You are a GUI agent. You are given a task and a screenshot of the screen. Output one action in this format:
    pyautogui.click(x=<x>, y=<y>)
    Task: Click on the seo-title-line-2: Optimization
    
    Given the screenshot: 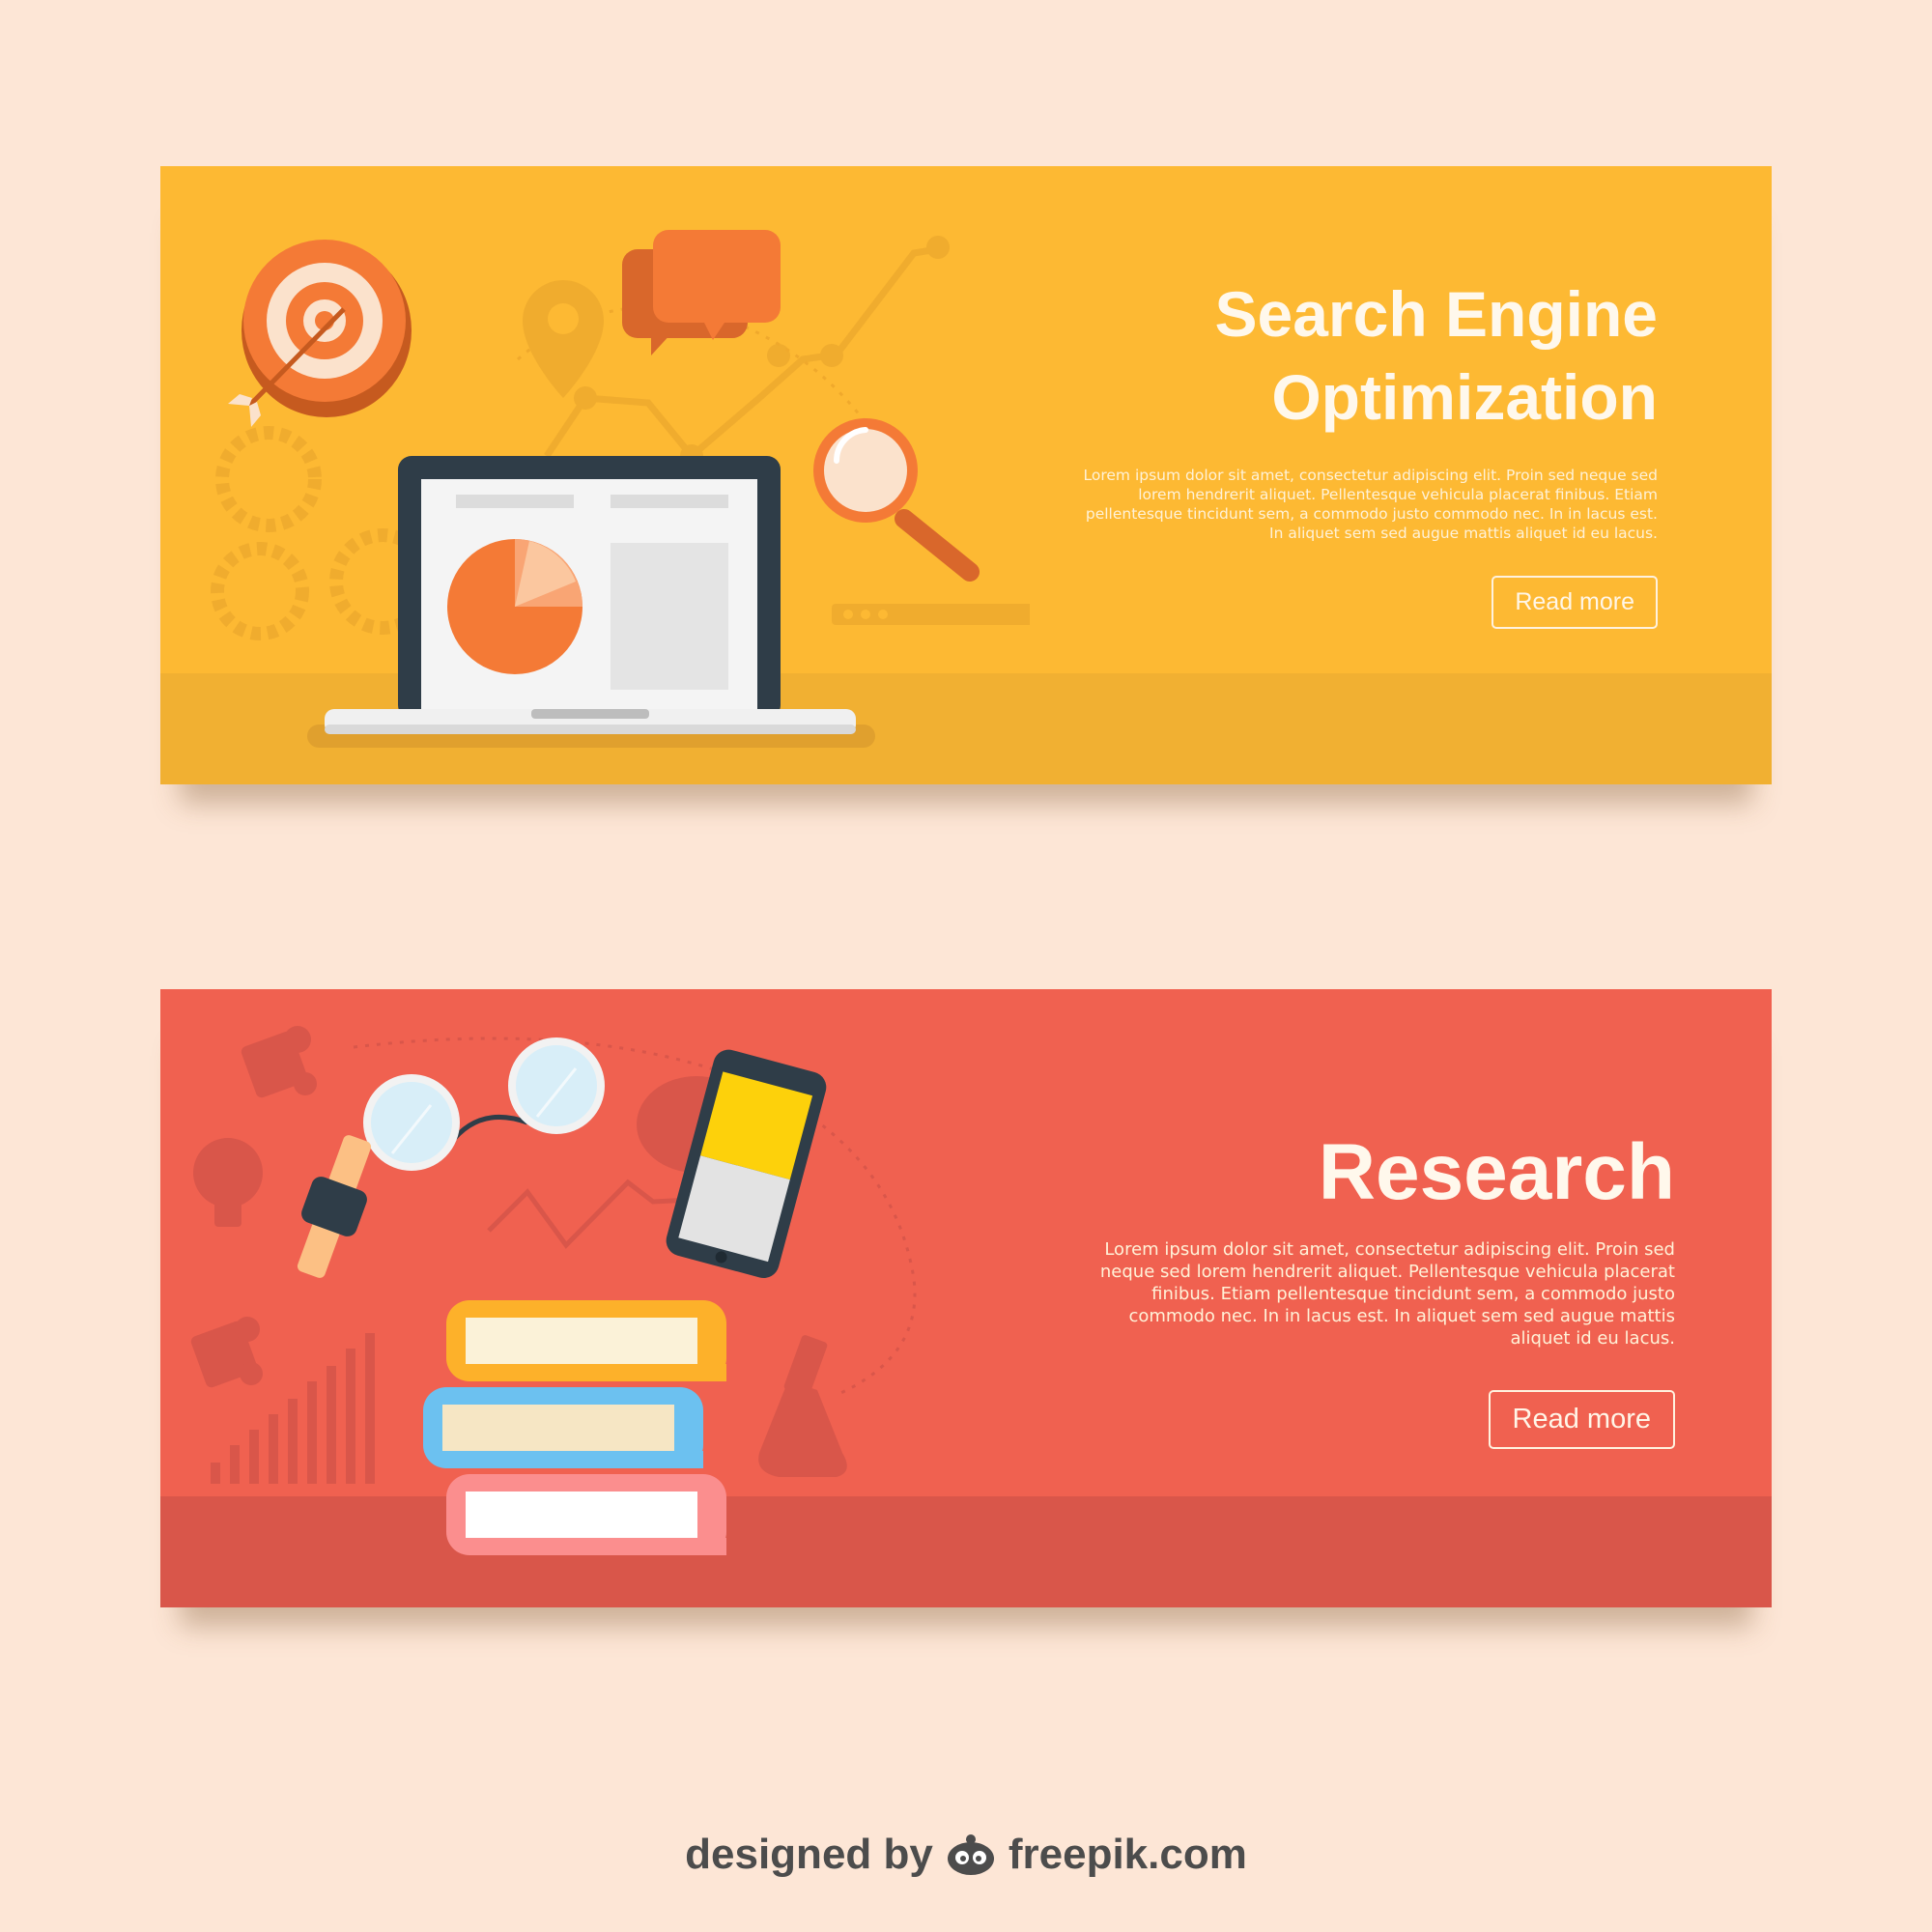 What is the action you would take?
    pyautogui.click(x=1464, y=397)
    